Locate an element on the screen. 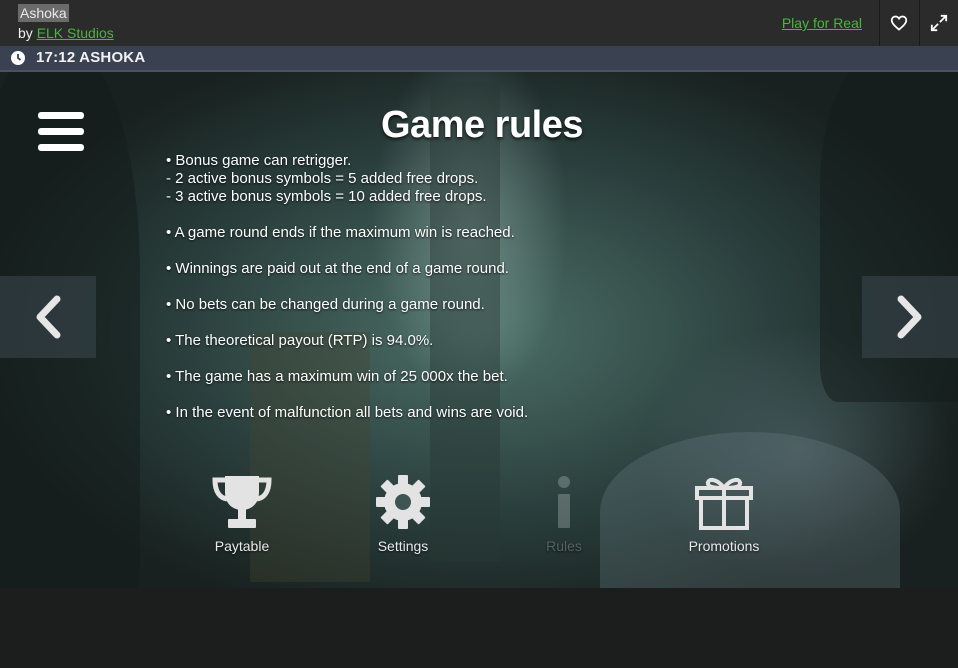  info-icon is located at coordinates (564, 502).